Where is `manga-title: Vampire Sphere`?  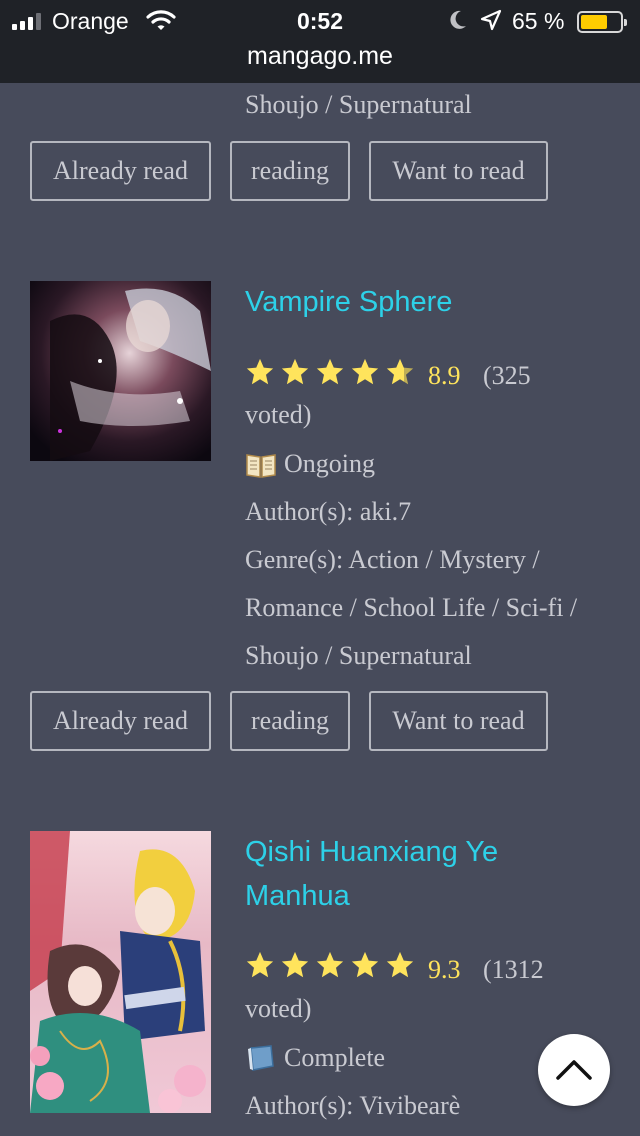 manga-title: Vampire Sphere is located at coordinates (348, 302).